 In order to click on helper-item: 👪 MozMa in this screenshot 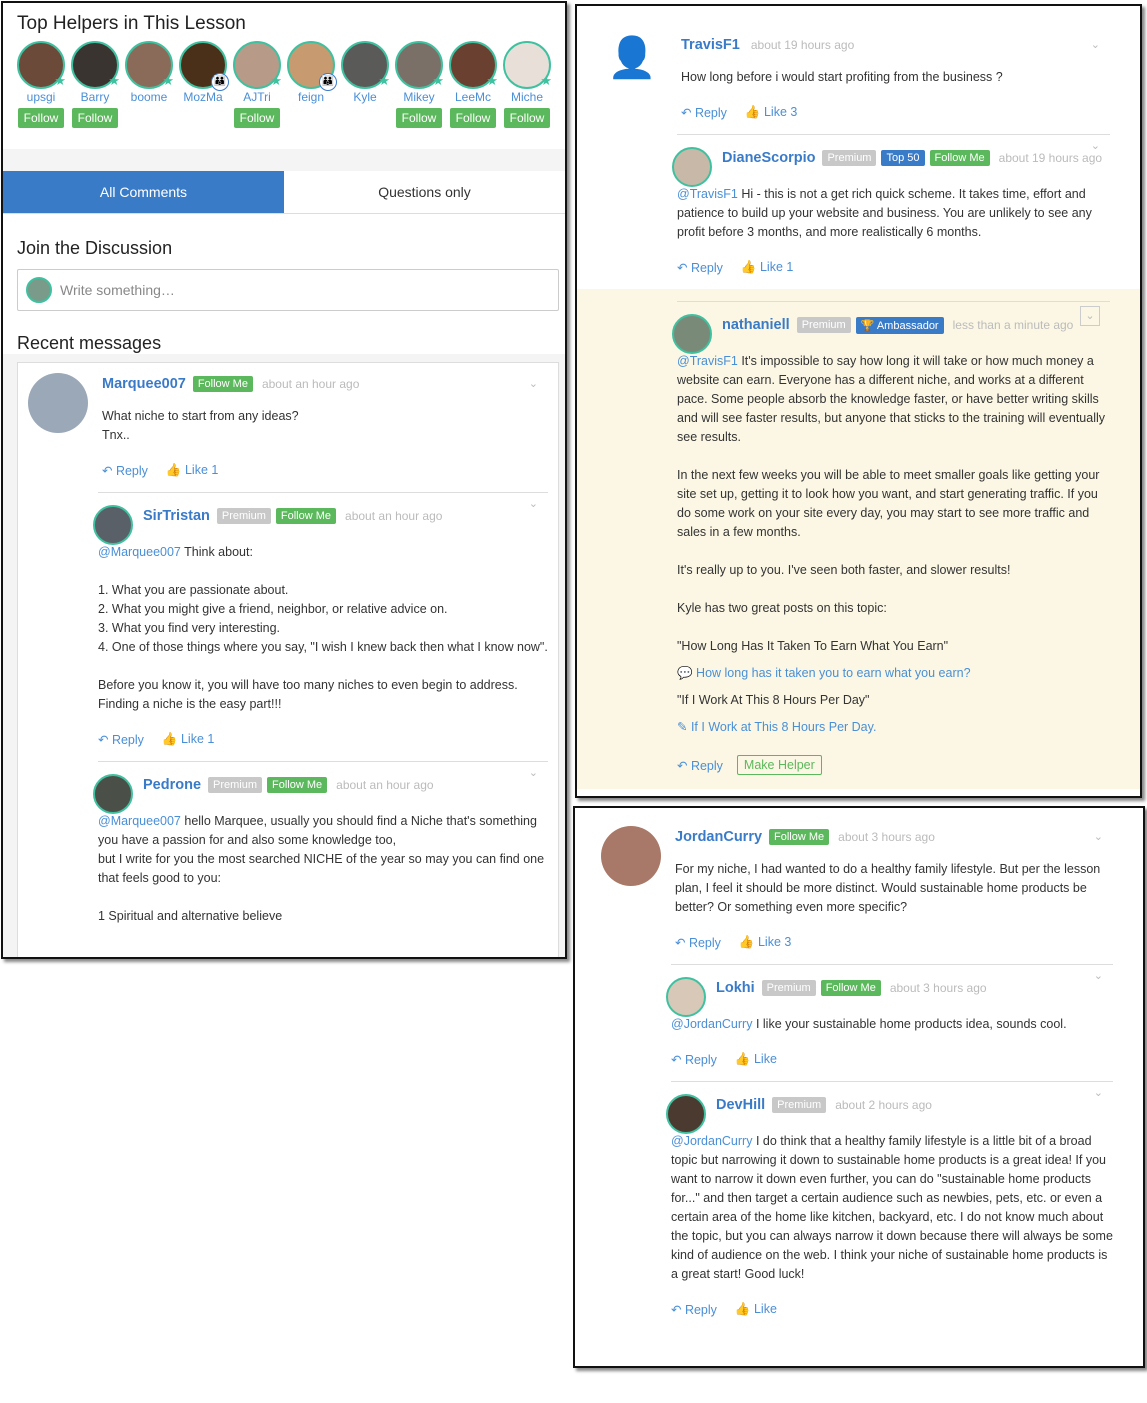, I will do `click(204, 84)`.